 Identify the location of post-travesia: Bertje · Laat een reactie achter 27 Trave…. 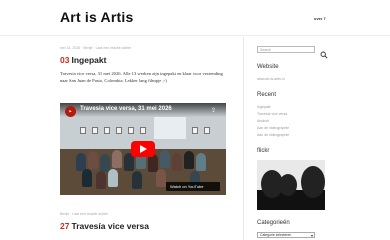
(144, 222).